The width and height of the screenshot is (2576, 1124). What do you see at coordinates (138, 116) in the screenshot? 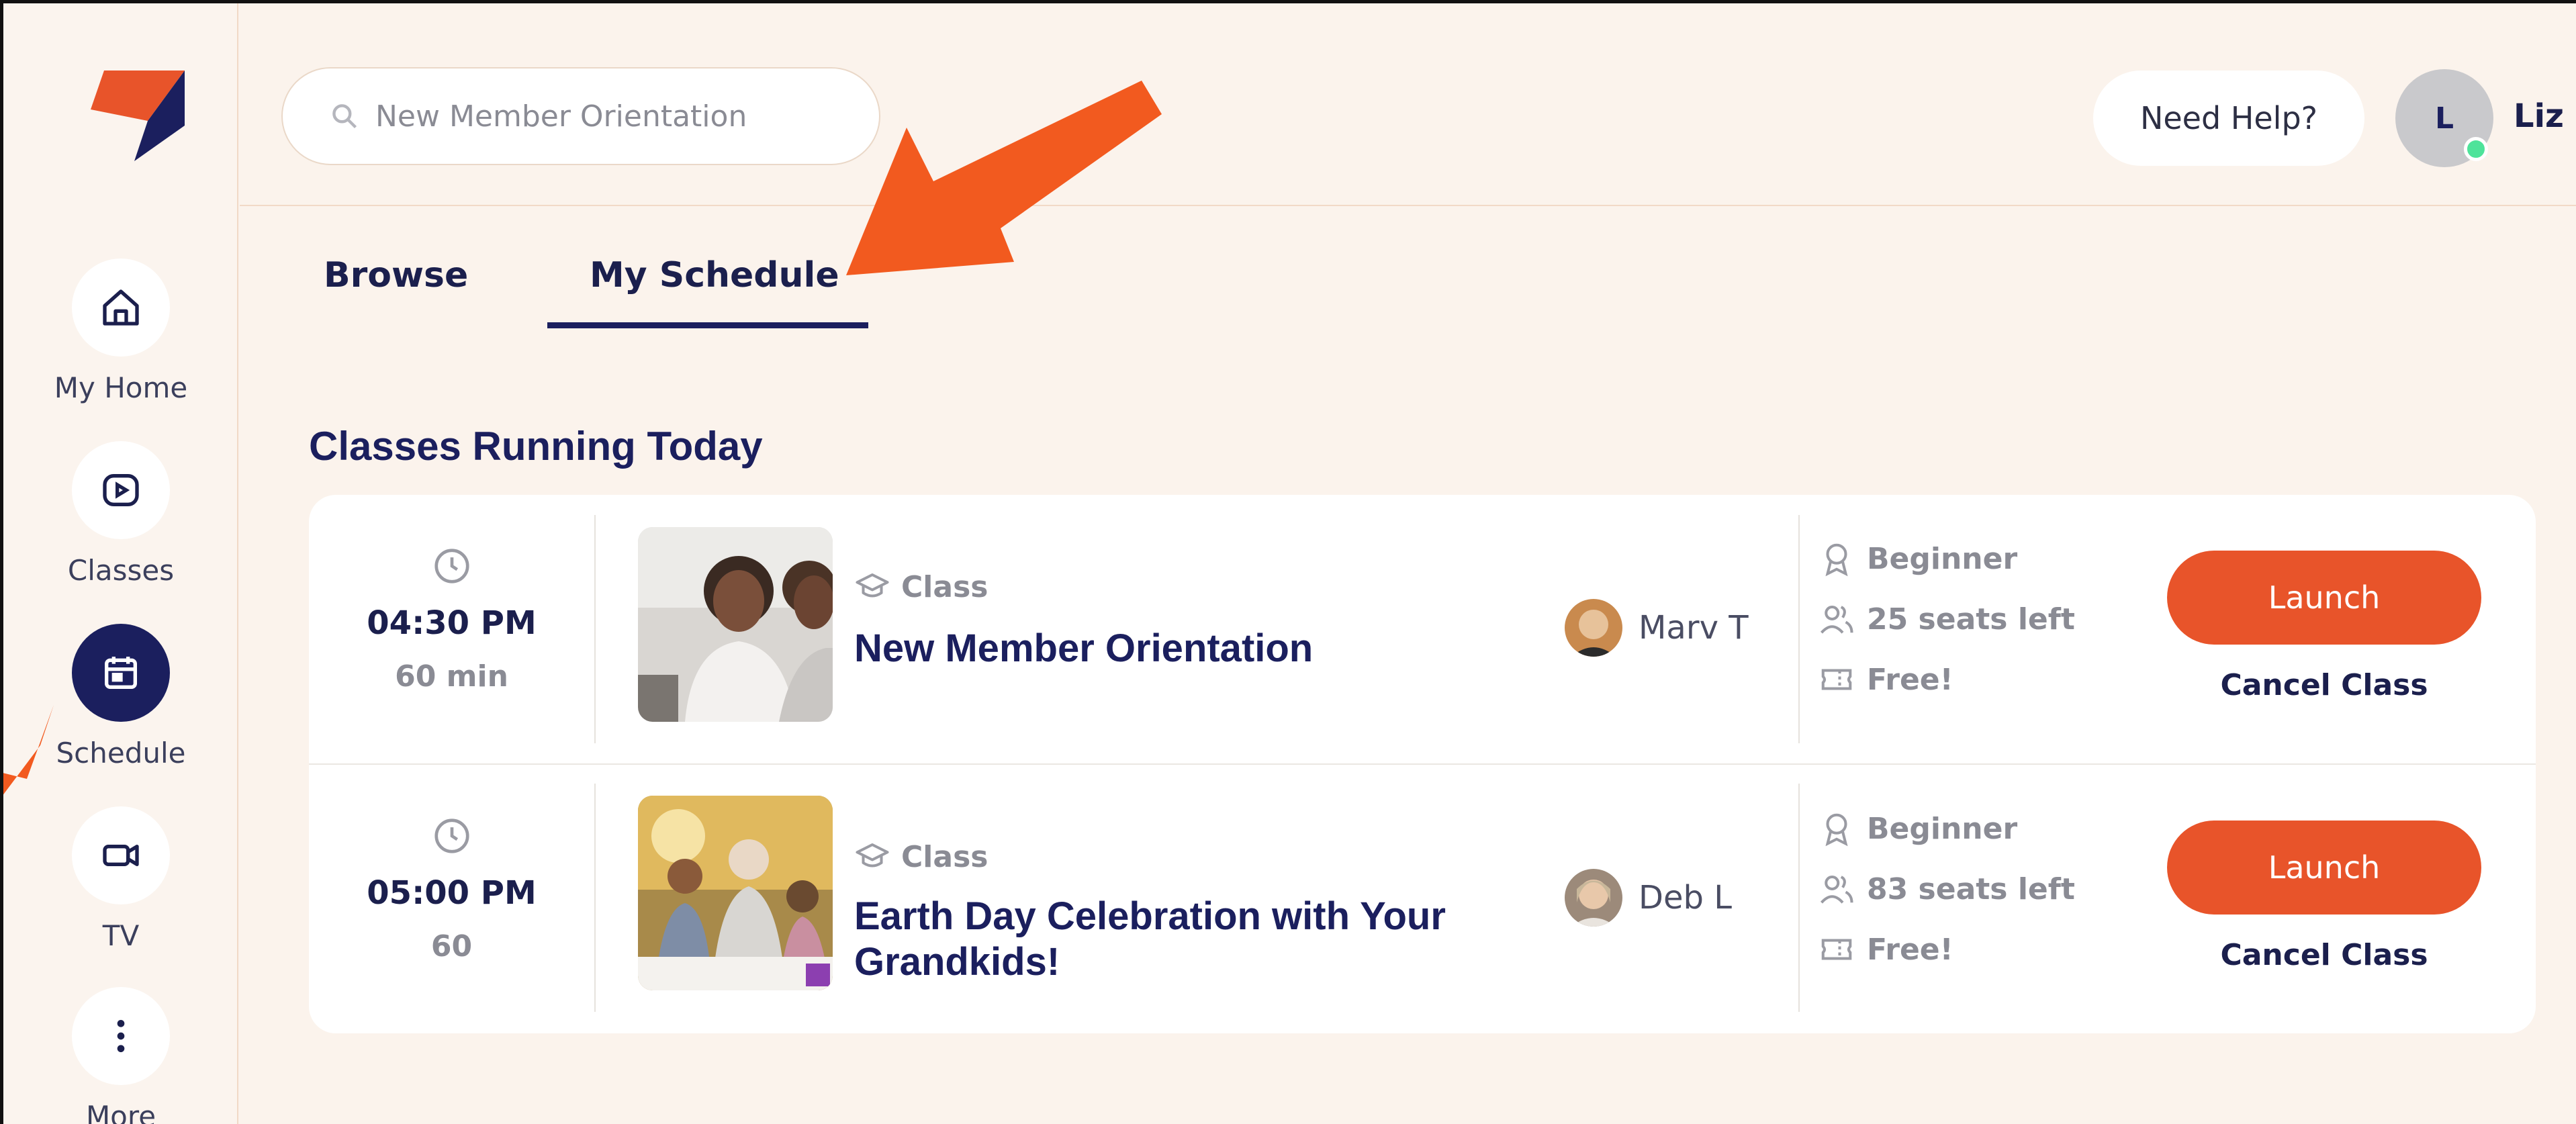
I see `brand-logo` at bounding box center [138, 116].